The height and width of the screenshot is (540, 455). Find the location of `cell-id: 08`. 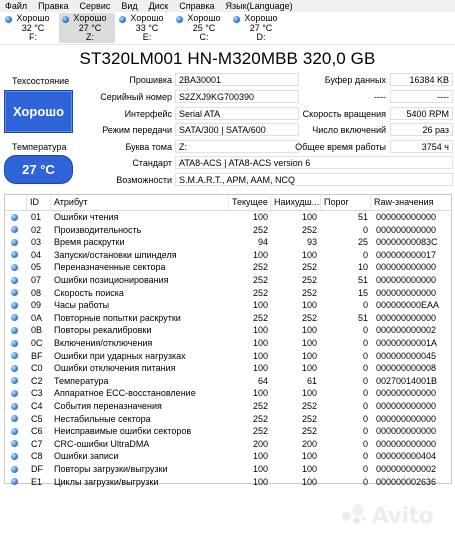

cell-id: 08 is located at coordinates (36, 292).